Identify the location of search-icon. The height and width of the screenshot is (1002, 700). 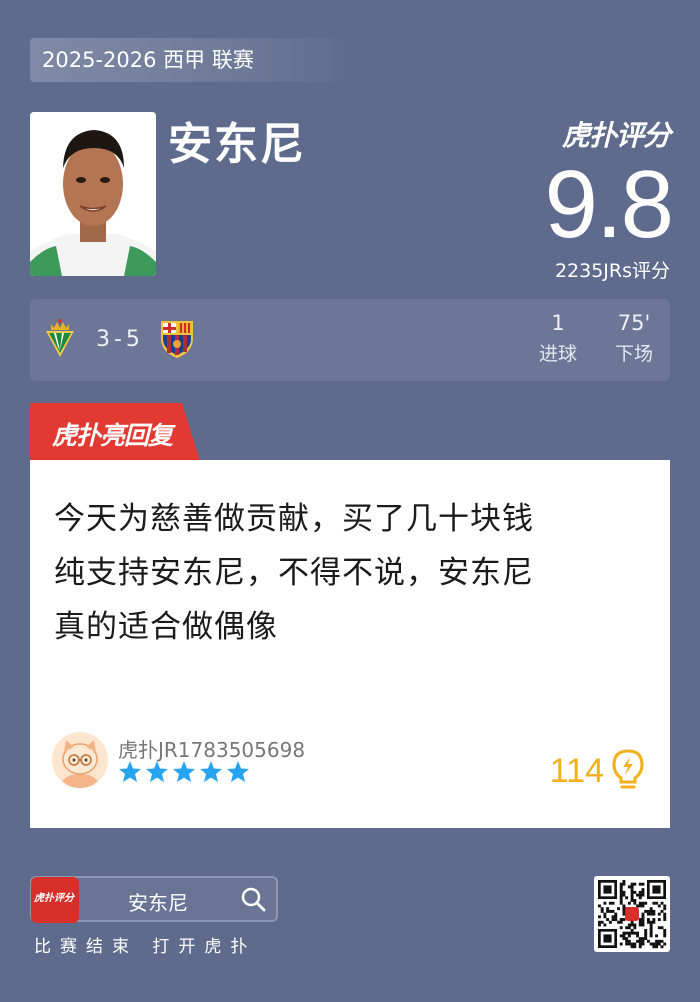
(253, 901).